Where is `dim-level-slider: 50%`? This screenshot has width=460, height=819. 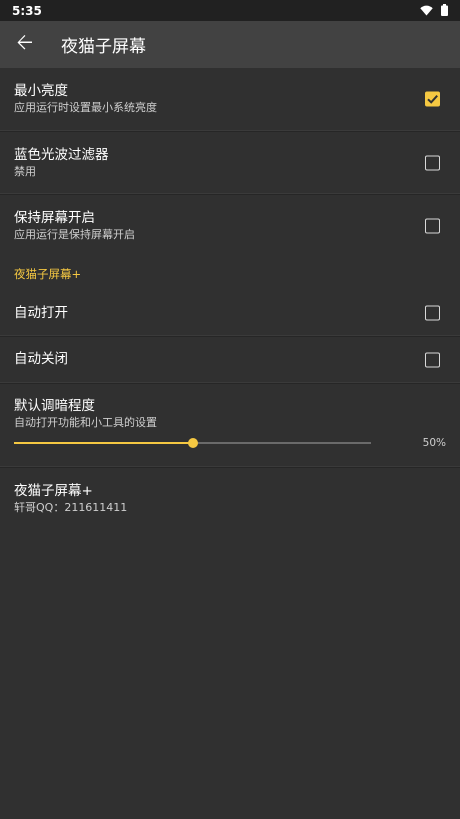
dim-level-slider: 50% is located at coordinates (230, 443).